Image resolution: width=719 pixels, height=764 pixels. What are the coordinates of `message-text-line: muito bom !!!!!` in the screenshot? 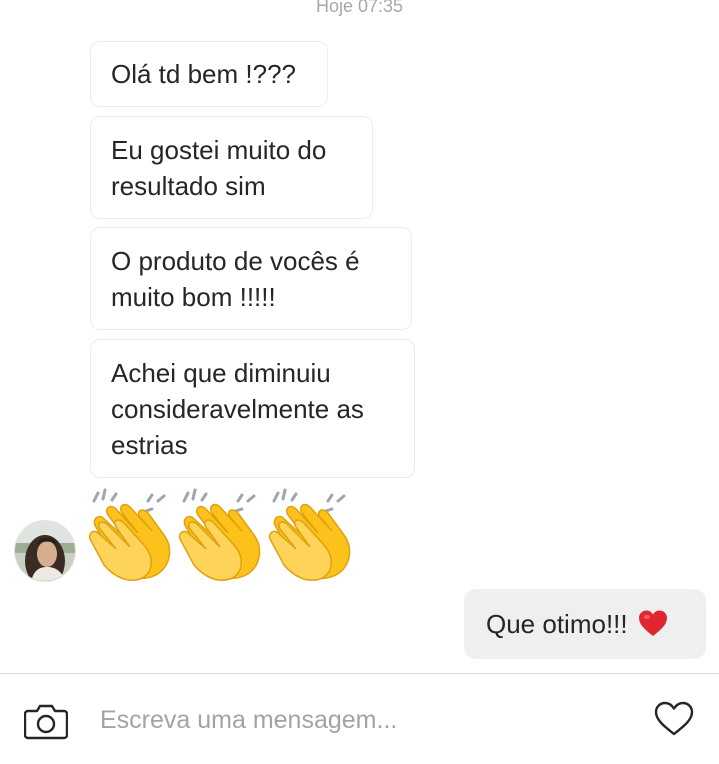 It's located at (193, 296).